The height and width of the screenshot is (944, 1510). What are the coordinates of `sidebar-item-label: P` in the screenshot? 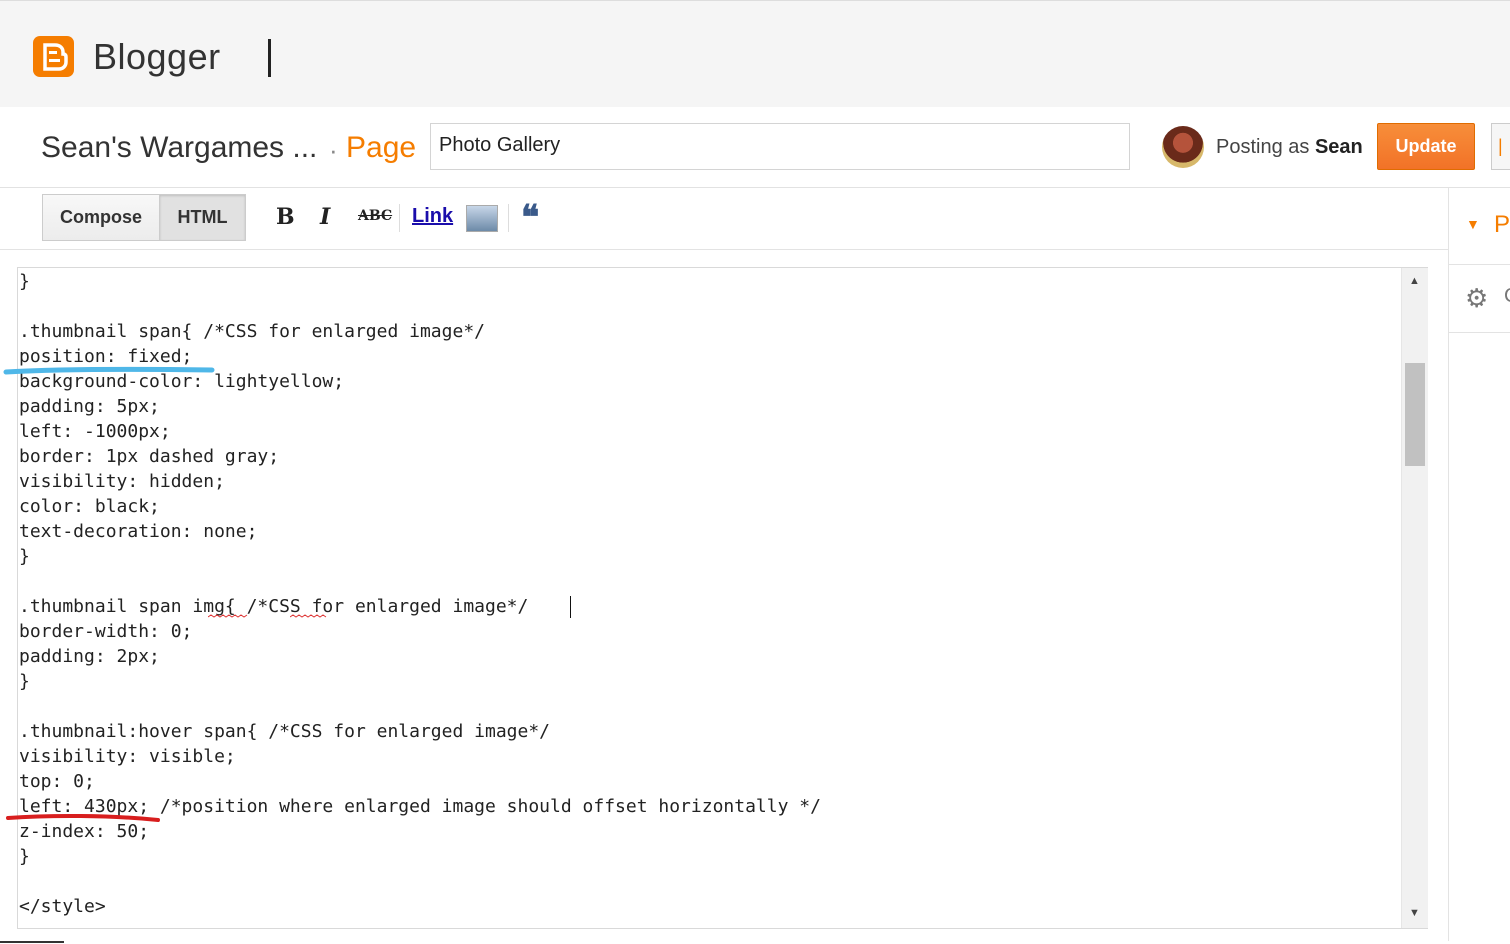 It's located at (1502, 224).